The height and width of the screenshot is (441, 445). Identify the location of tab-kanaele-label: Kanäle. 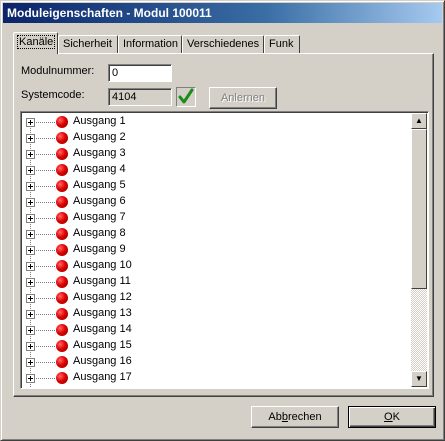
(36, 42).